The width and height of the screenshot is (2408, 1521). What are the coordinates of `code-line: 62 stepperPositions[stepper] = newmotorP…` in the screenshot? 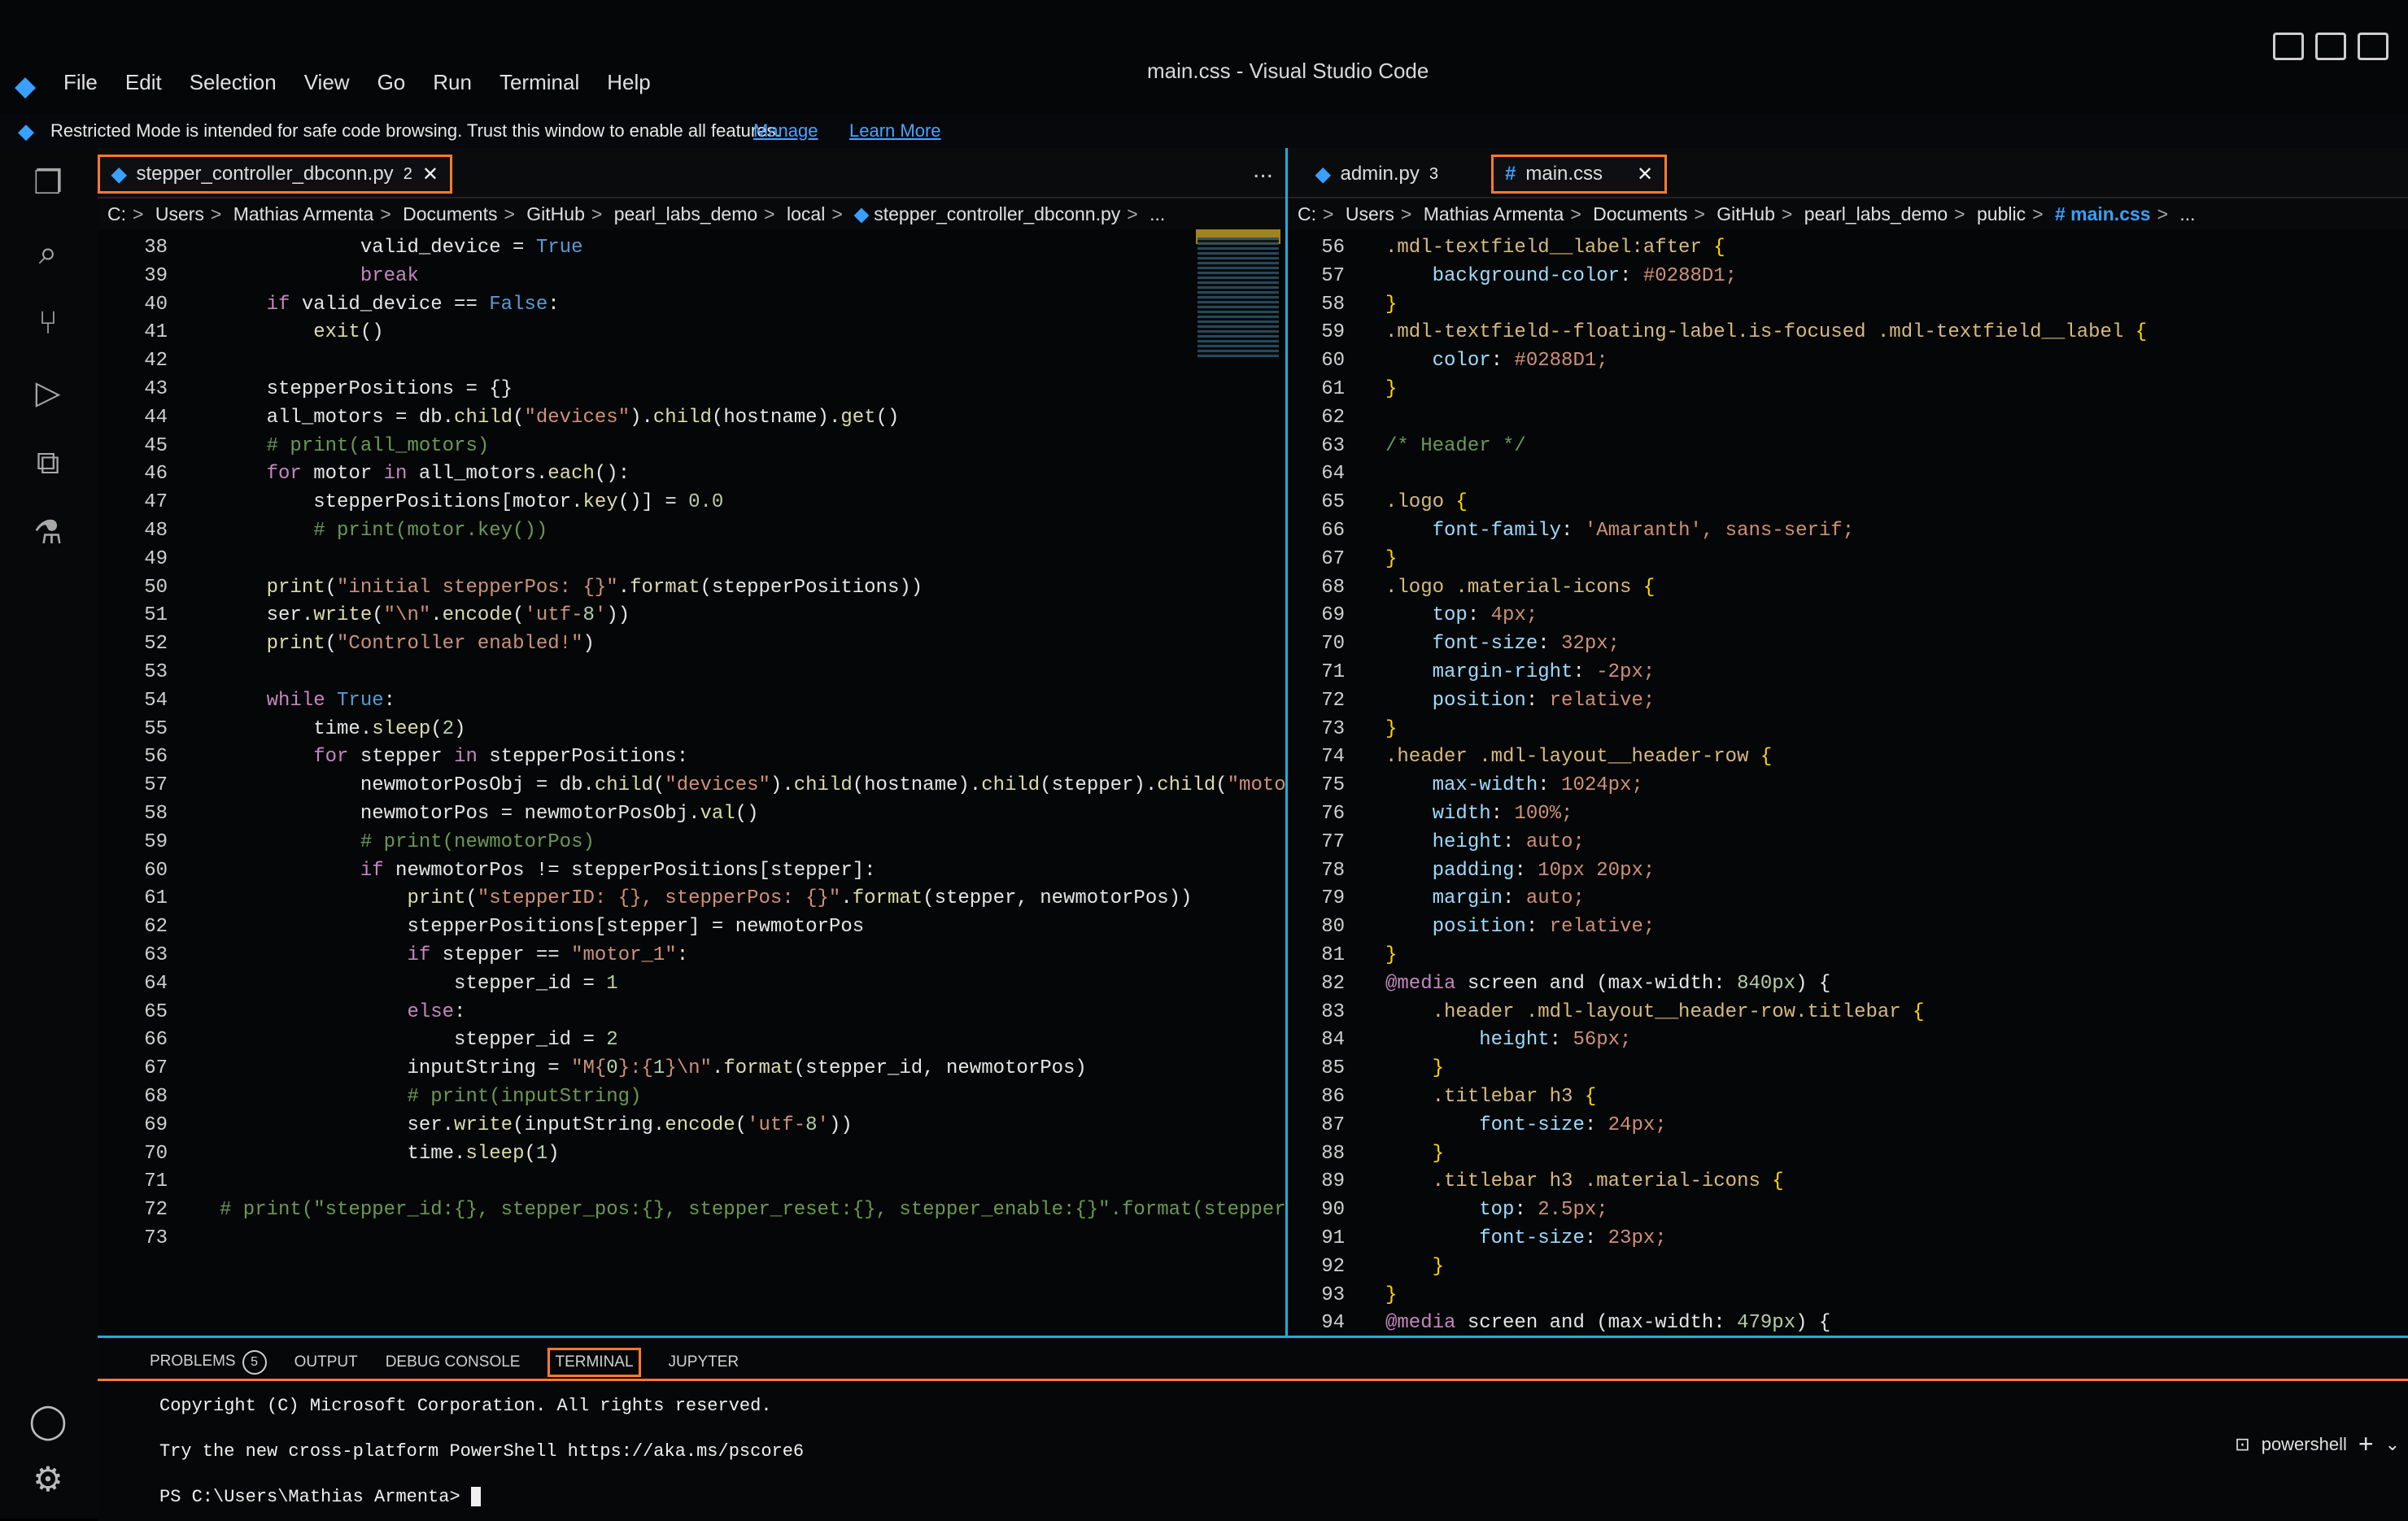 It's located at (691, 927).